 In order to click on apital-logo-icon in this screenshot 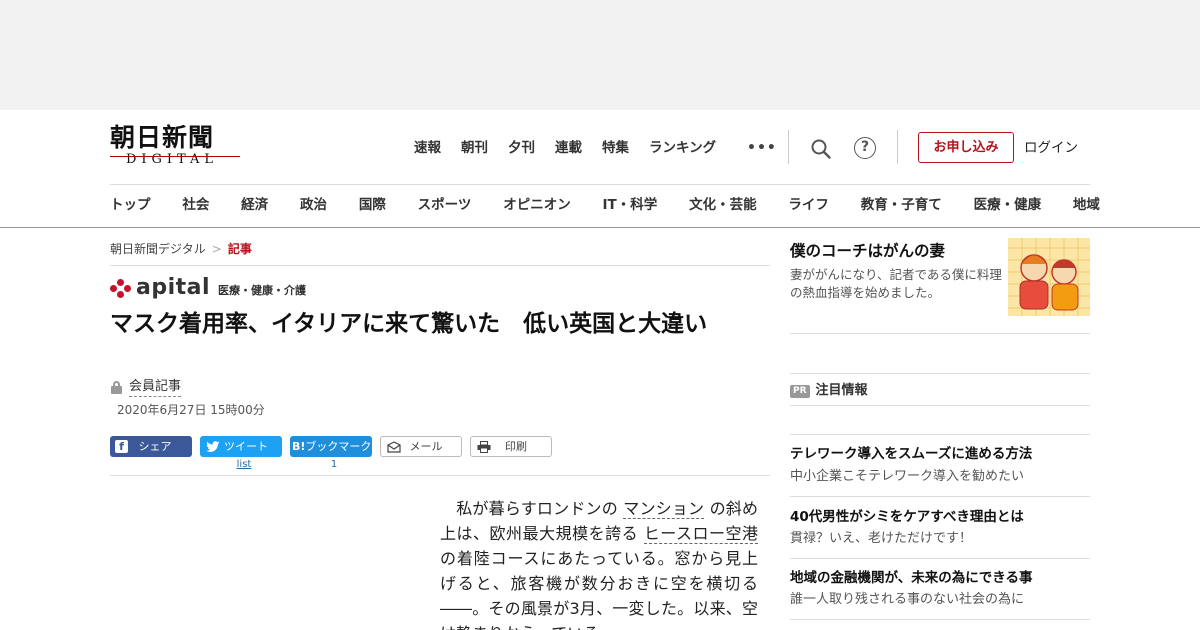, I will do `click(121, 289)`.